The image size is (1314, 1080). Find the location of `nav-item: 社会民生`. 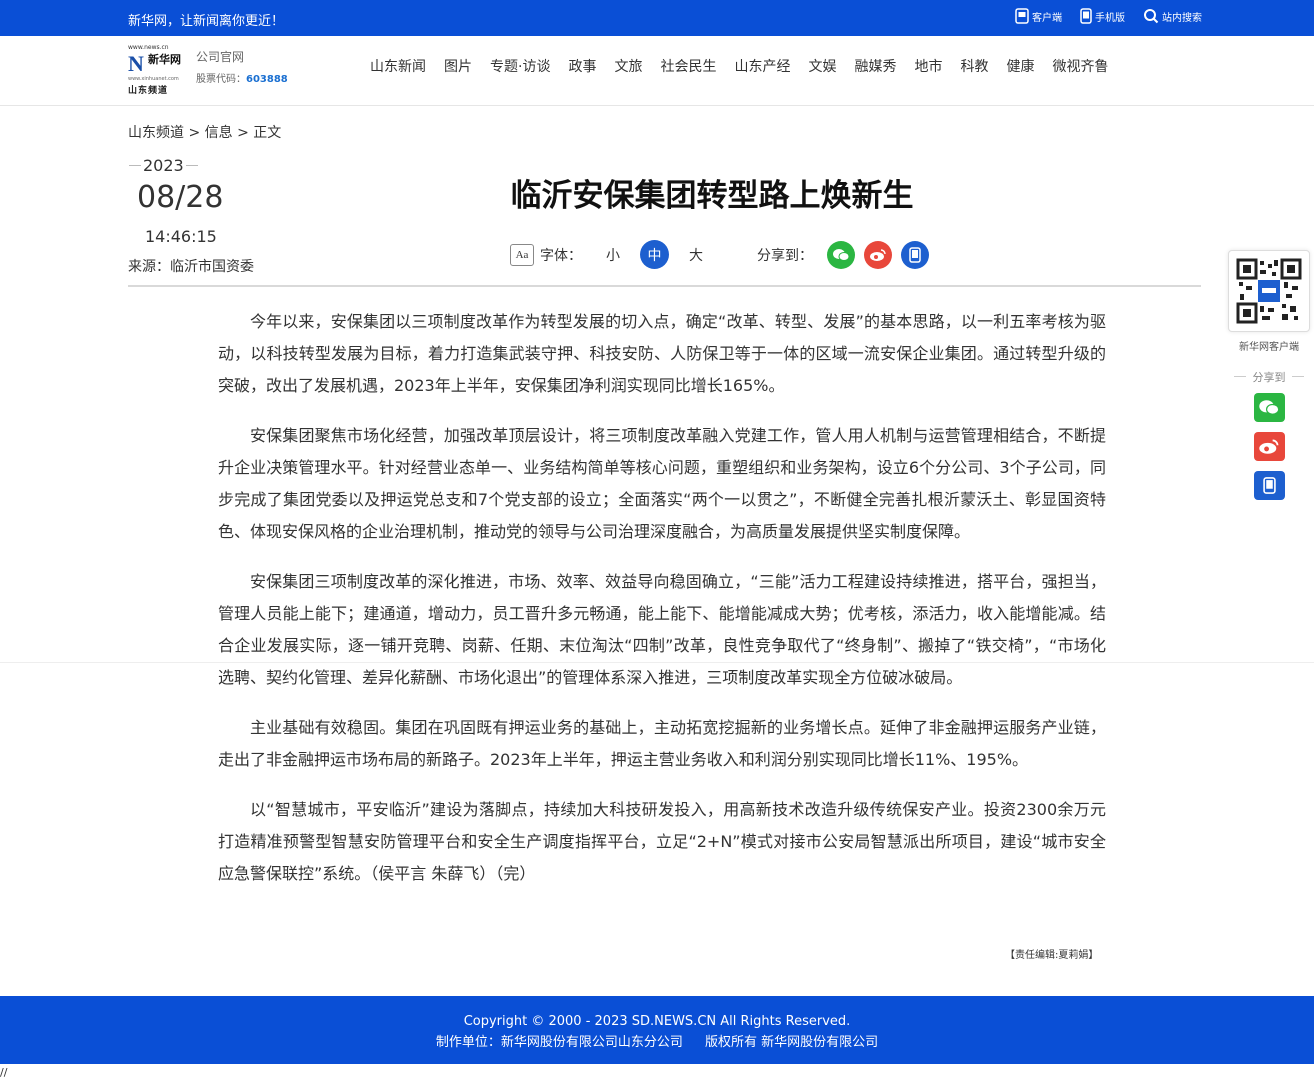

nav-item: 社会民生 is located at coordinates (688, 66).